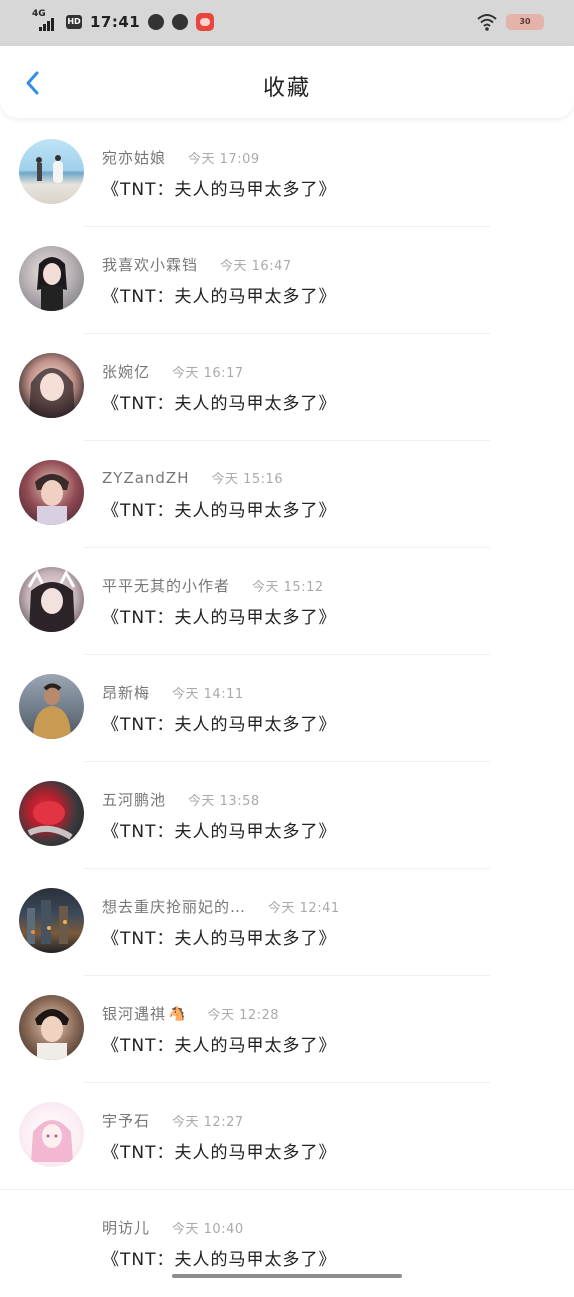 Image resolution: width=574 pixels, height=1297 pixels. I want to click on status-time: 17:41, so click(115, 22).